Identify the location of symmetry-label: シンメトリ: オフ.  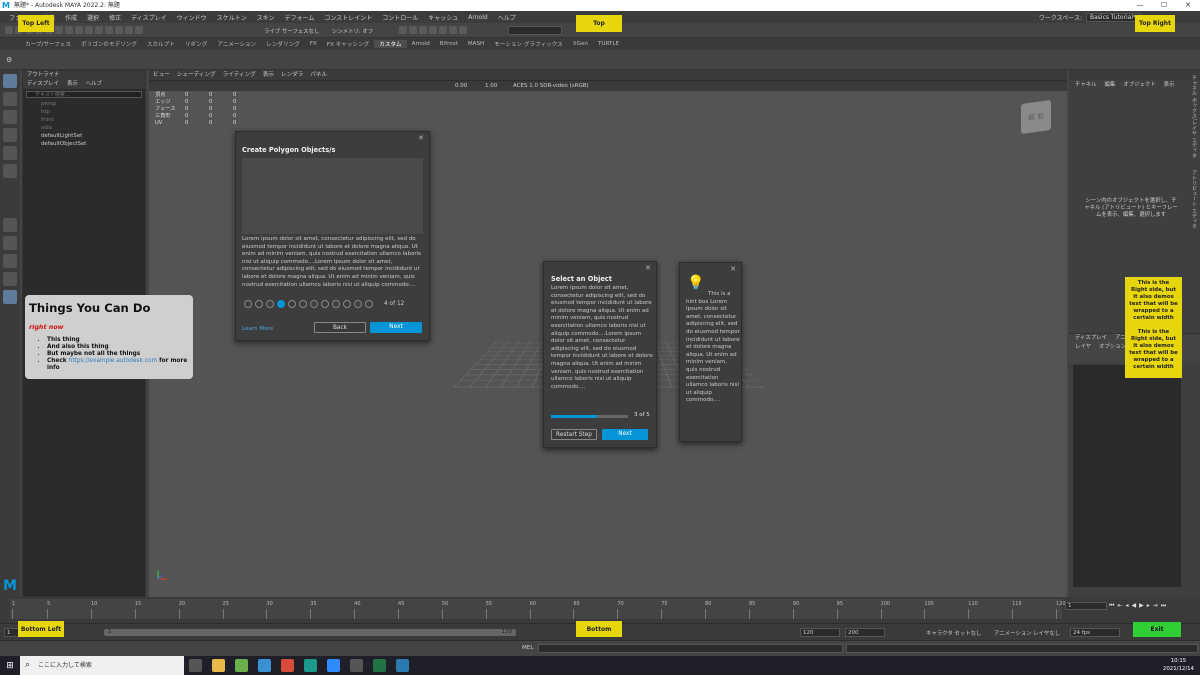
(352, 31).